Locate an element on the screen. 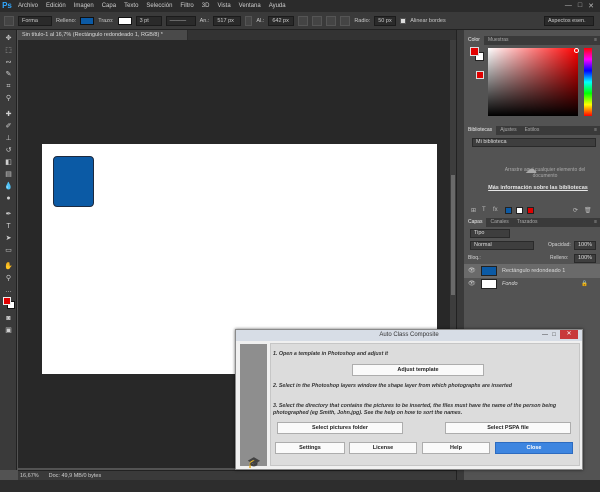  license-button: License is located at coordinates (383, 448).